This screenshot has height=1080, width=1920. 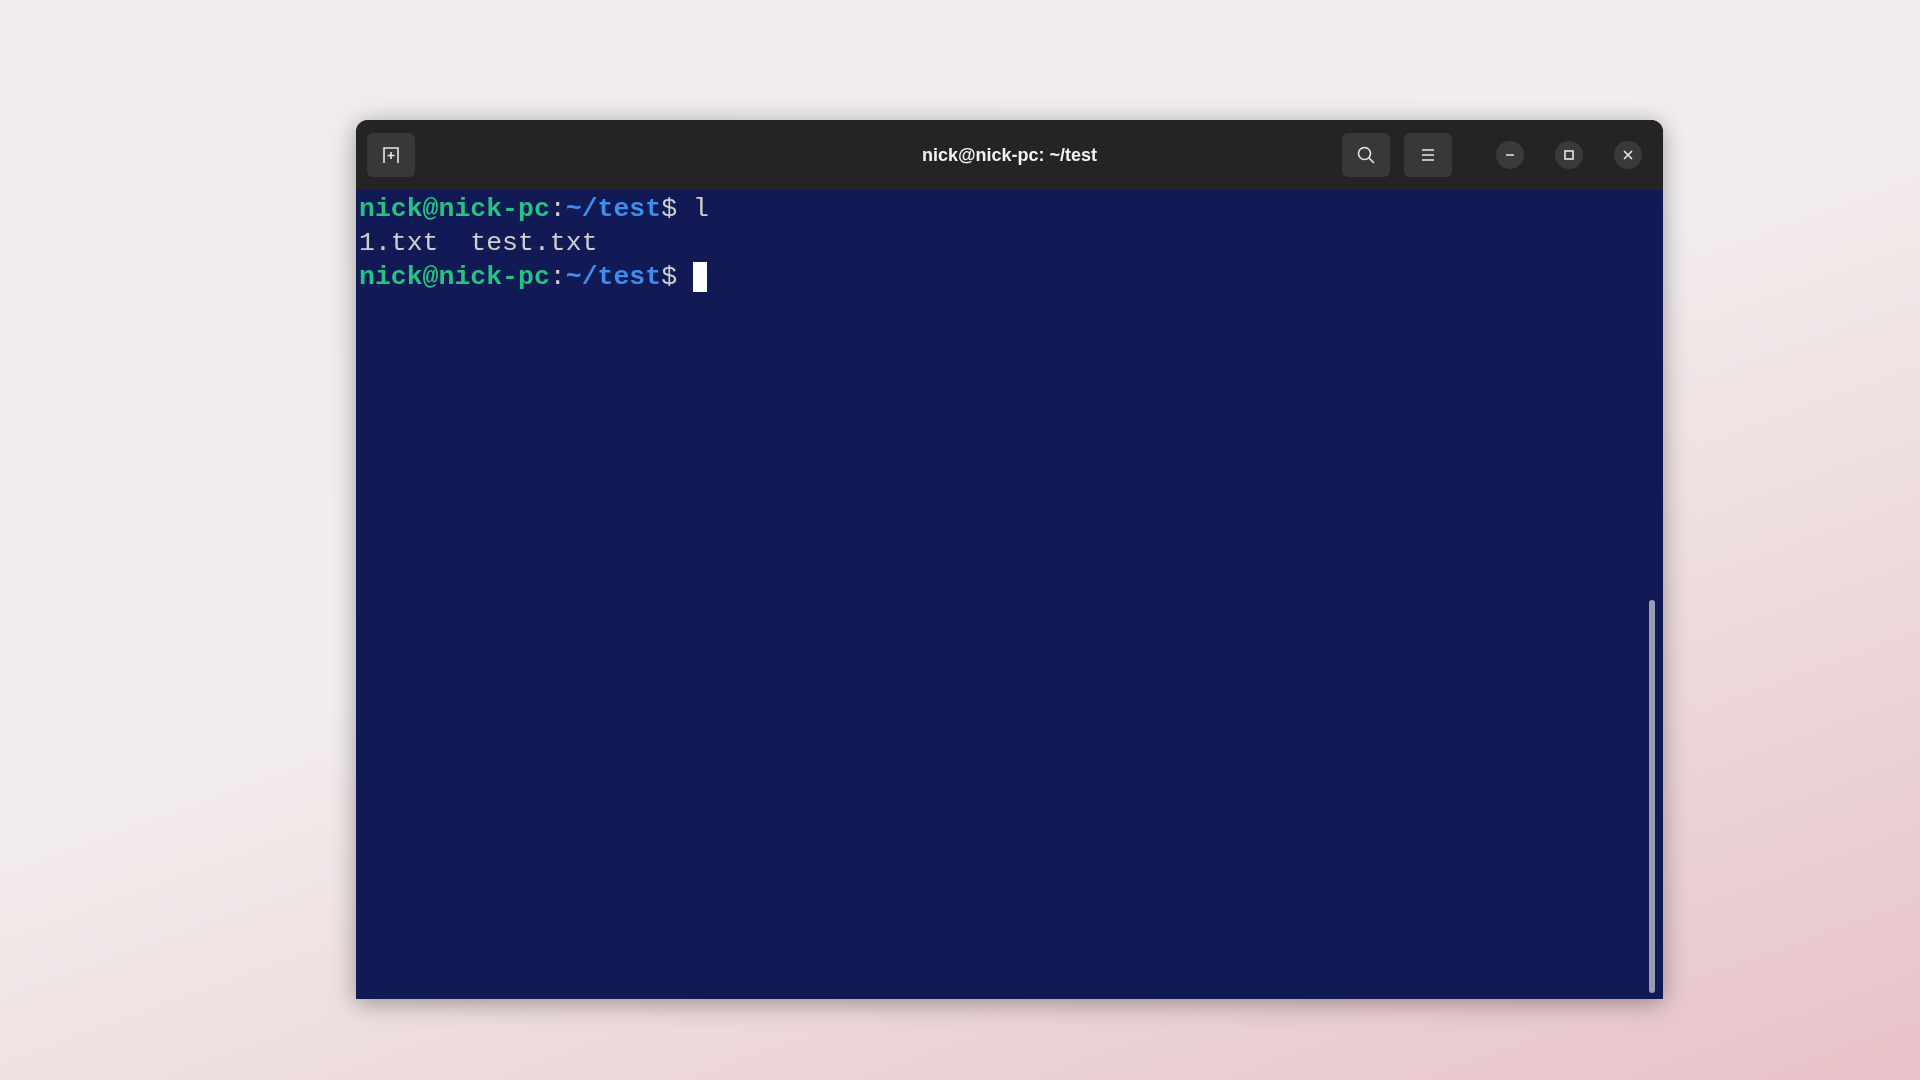 I want to click on minimize-icon, so click(x=1510, y=155).